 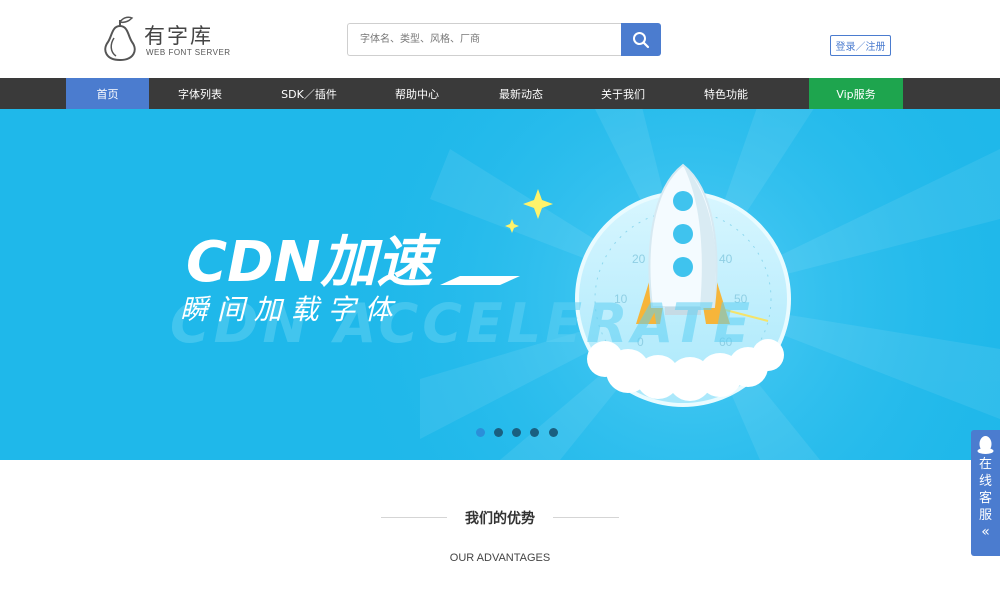 I want to click on nav-item-font-list: 字体列表, so click(x=200, y=93).